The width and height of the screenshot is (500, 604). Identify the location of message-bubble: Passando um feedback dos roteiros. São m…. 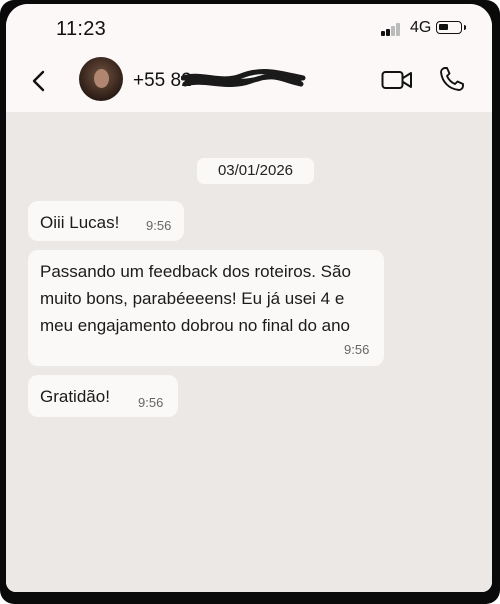
(206, 308).